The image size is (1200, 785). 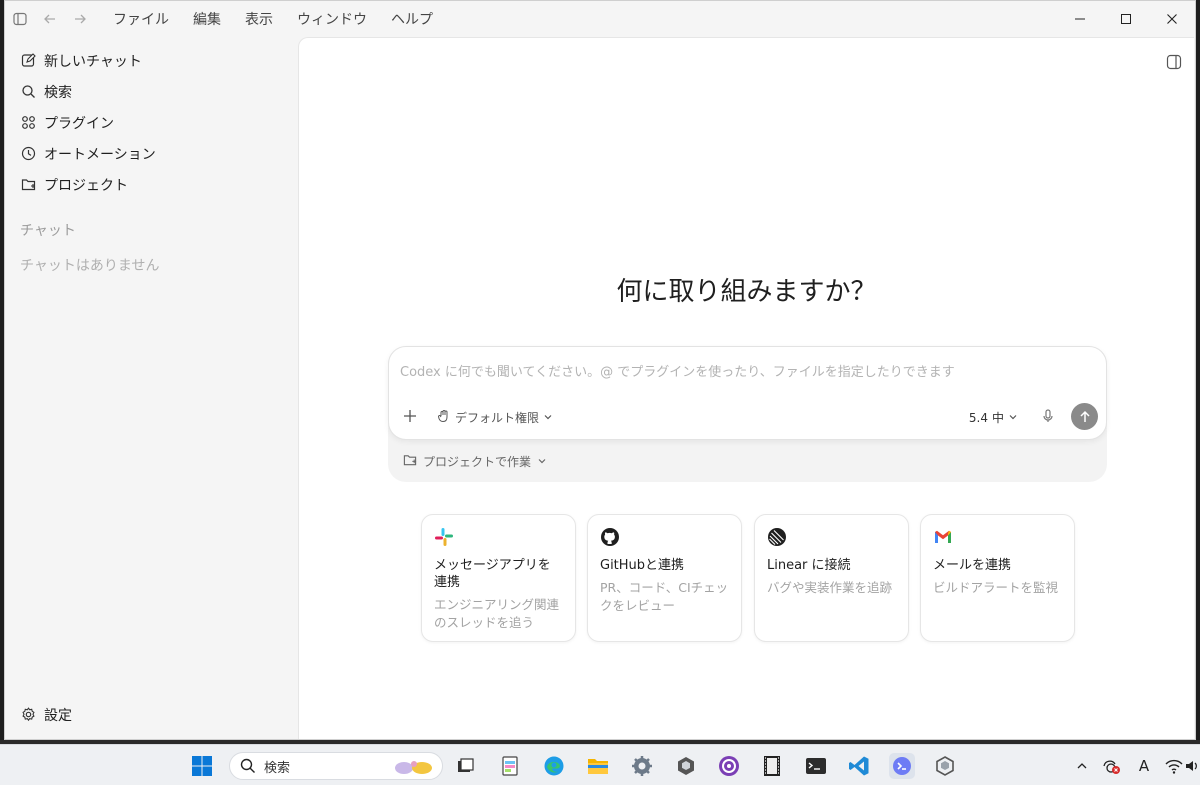 I want to click on card-subtitle: バグや実装作業を追跡, so click(x=830, y=587).